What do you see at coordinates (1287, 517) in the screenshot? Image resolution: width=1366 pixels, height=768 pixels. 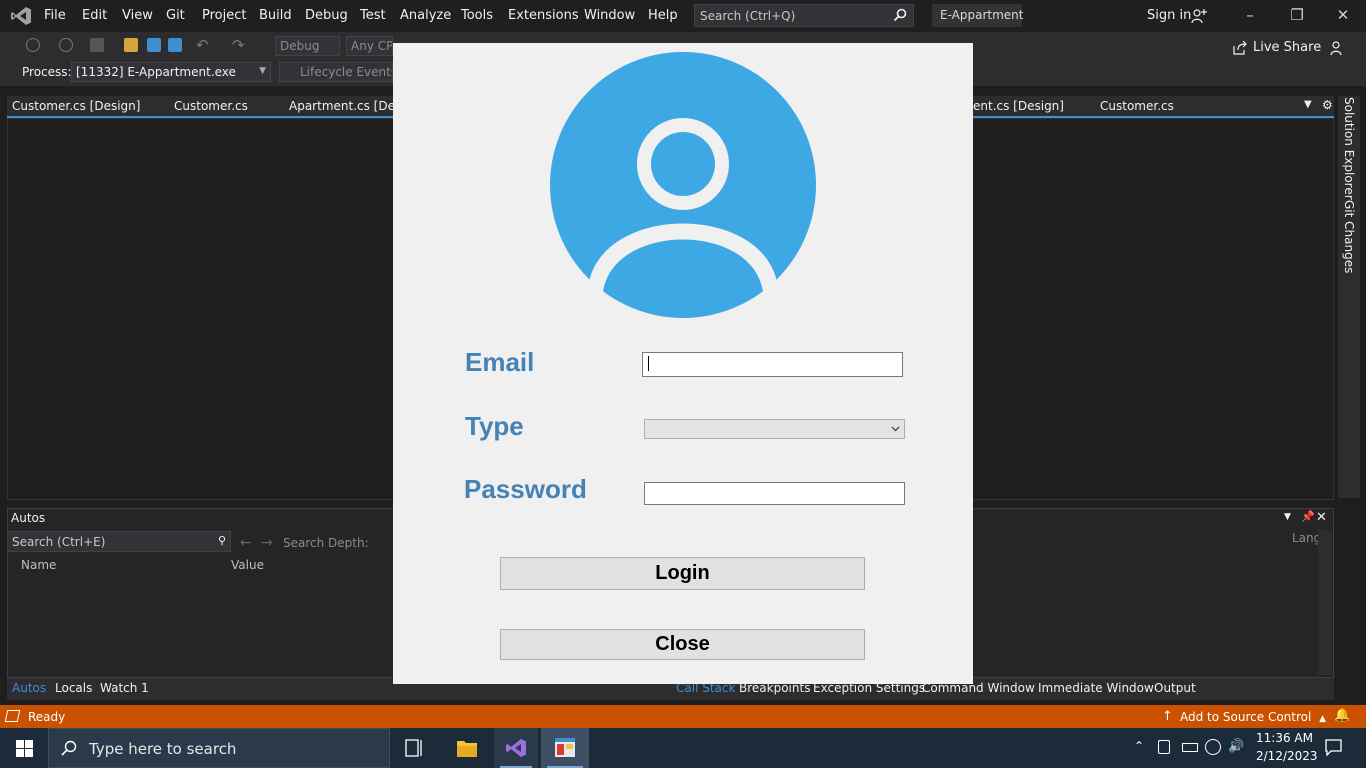 I see `panel-options-icon: ▼` at bounding box center [1287, 517].